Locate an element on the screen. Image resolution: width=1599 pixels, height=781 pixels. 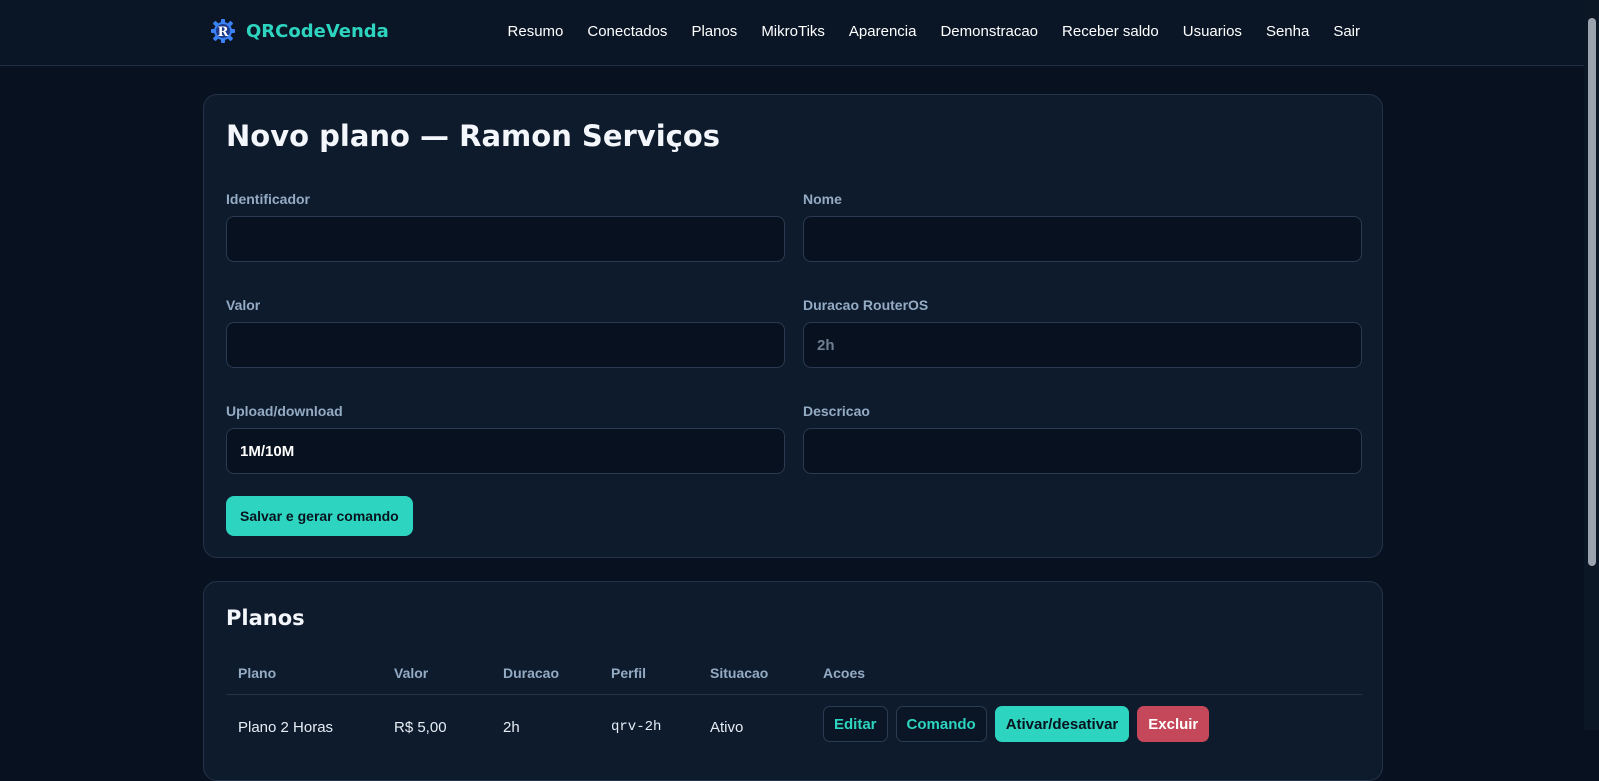
page-title: Novo plano — Ramon Serviços is located at coordinates (473, 136).